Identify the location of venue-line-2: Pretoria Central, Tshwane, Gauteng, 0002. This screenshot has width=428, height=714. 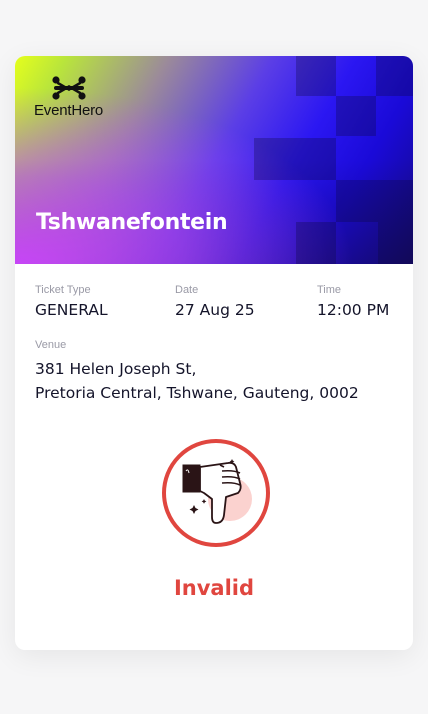
(197, 393).